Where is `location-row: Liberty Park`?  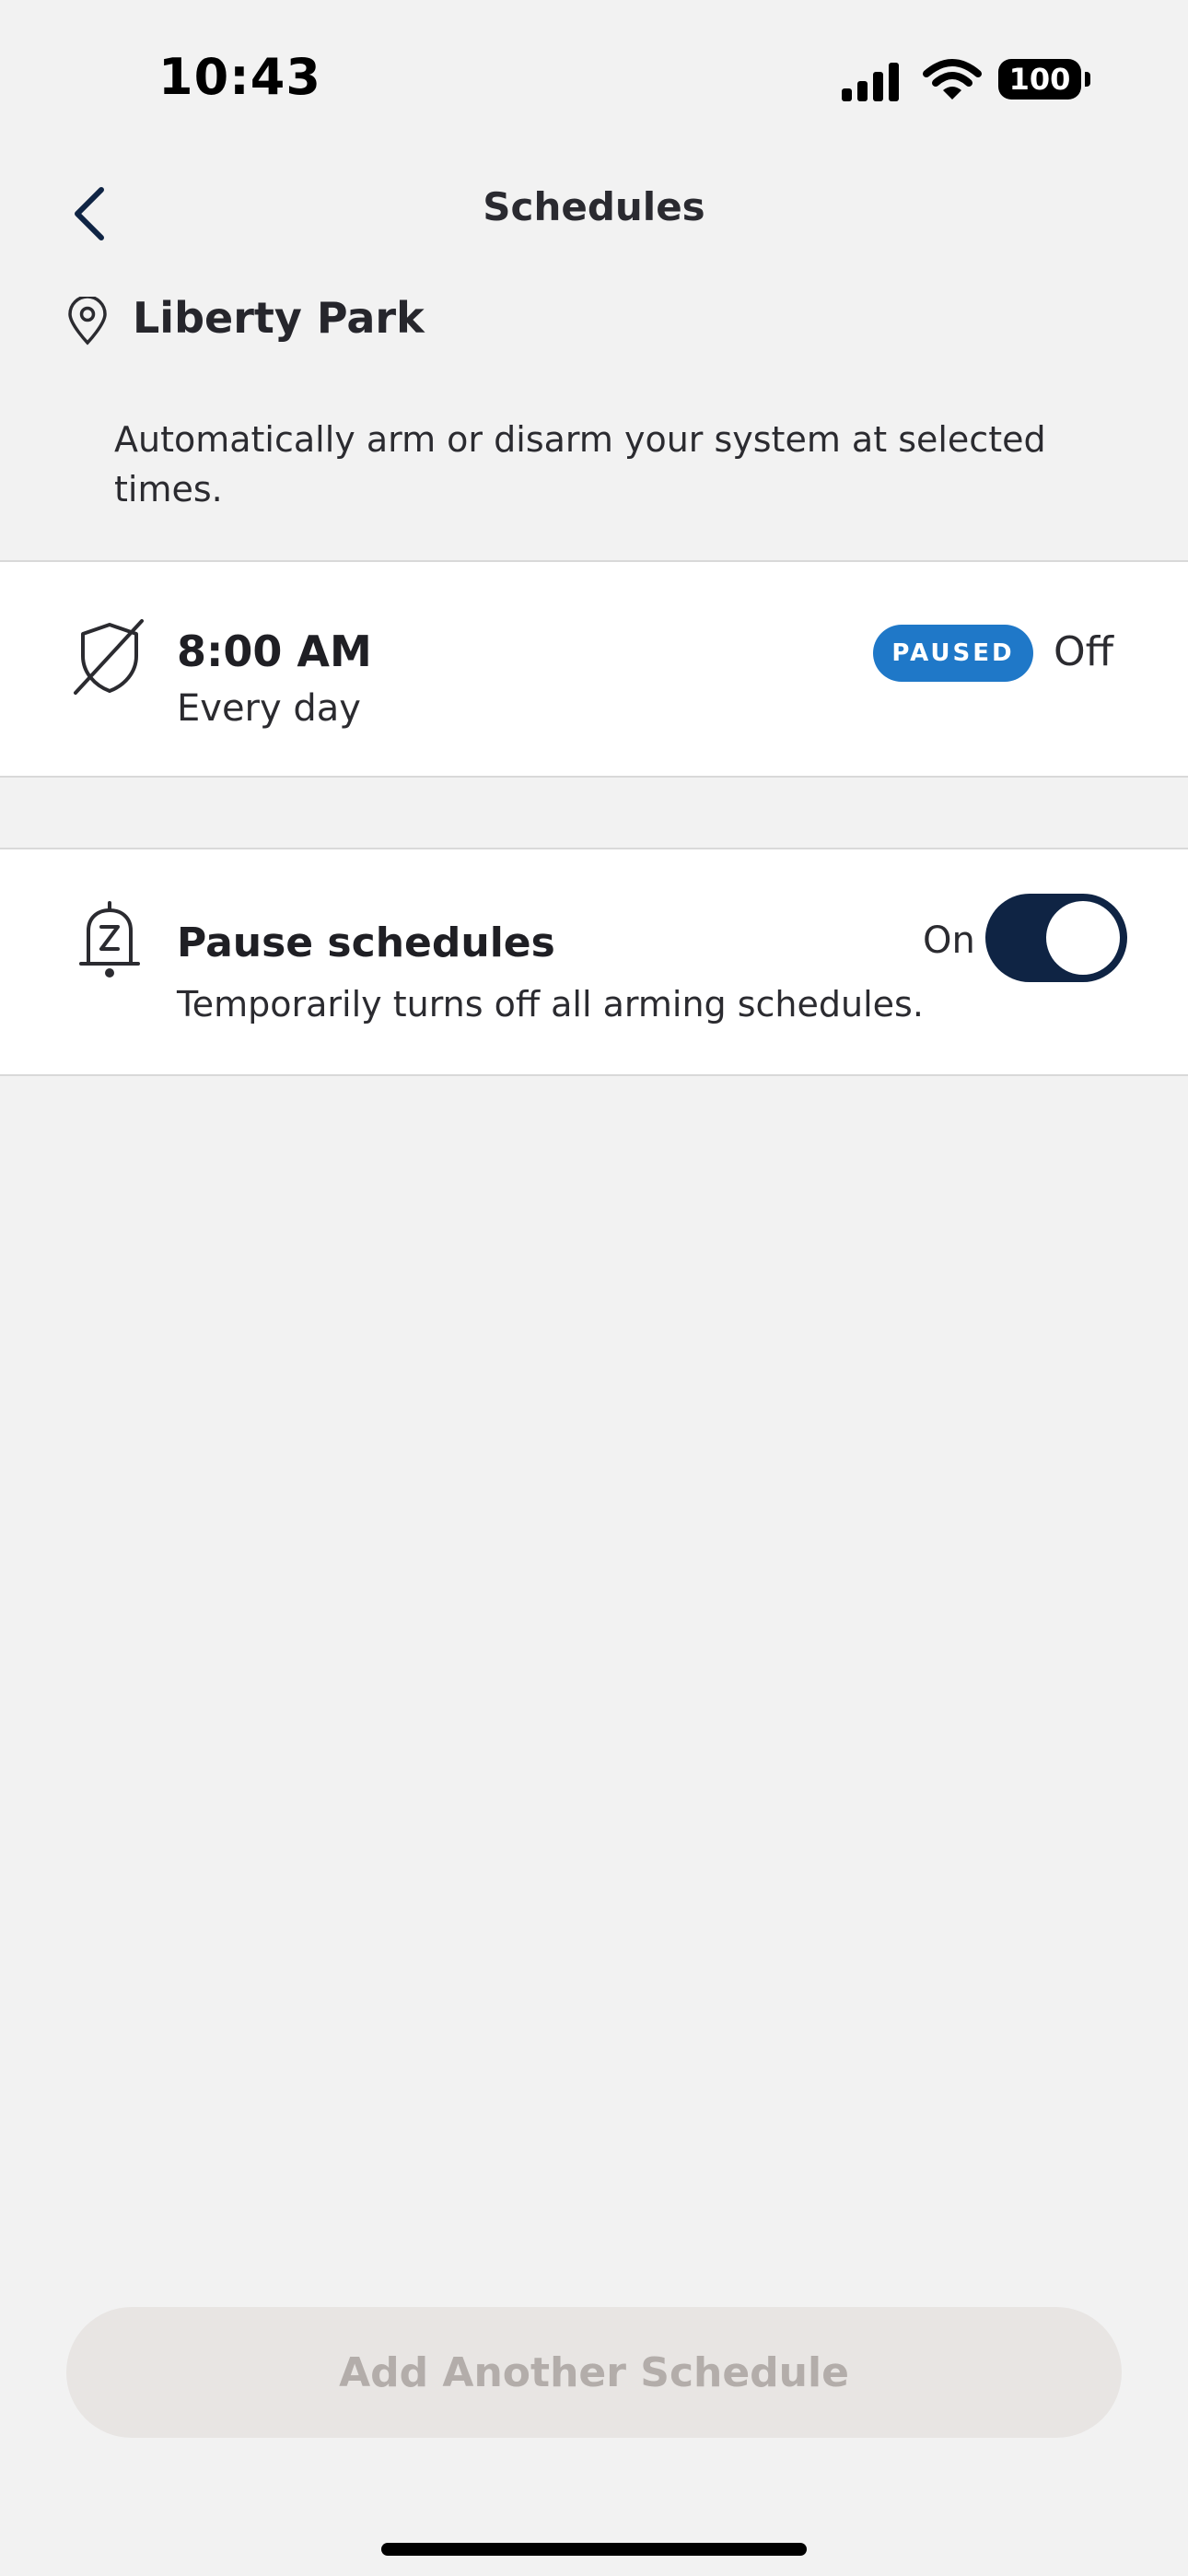 location-row: Liberty Park is located at coordinates (594, 322).